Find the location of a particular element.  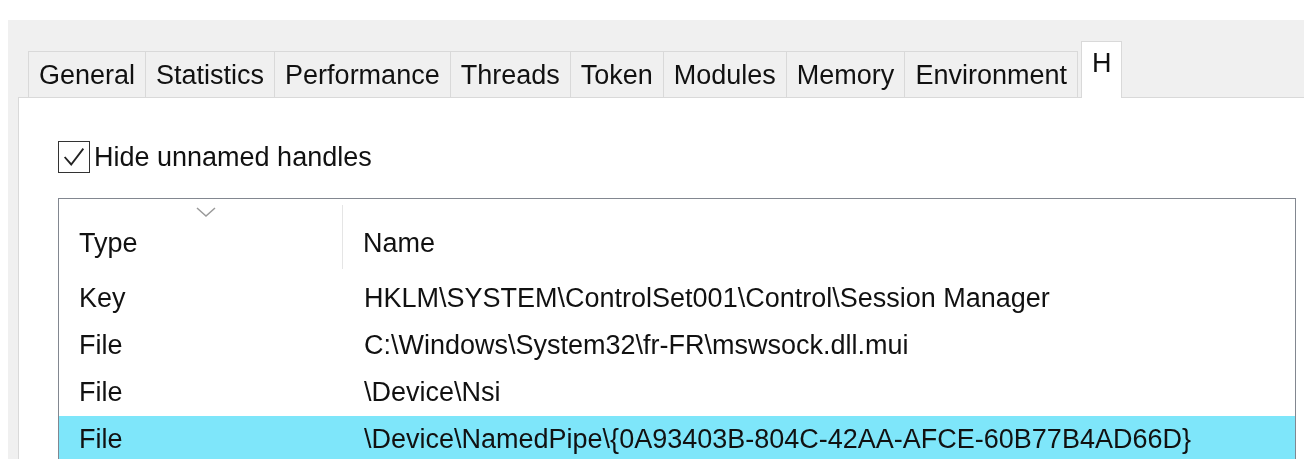

tab: H is located at coordinates (1101, 69).